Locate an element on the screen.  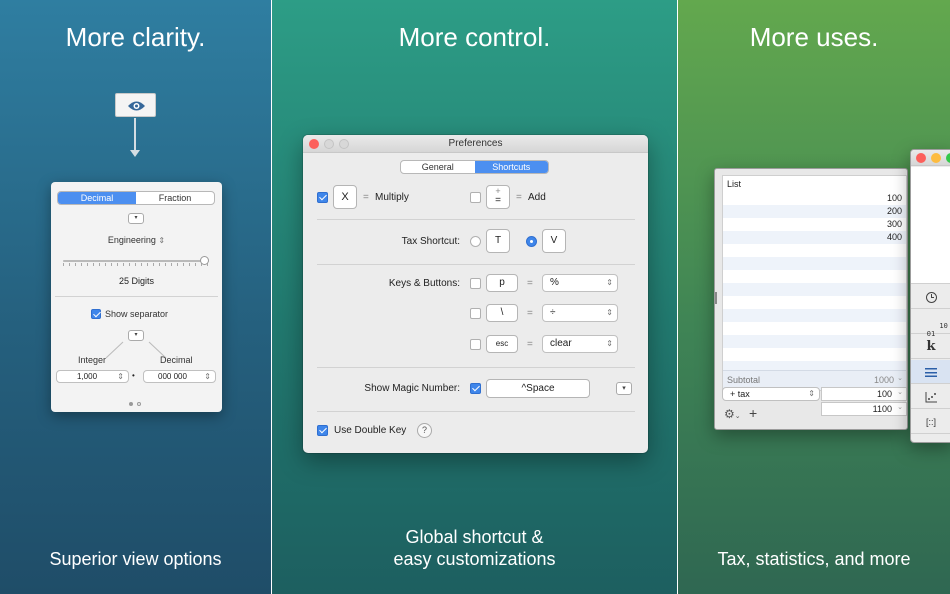
help-button: ? is located at coordinates (424, 430).